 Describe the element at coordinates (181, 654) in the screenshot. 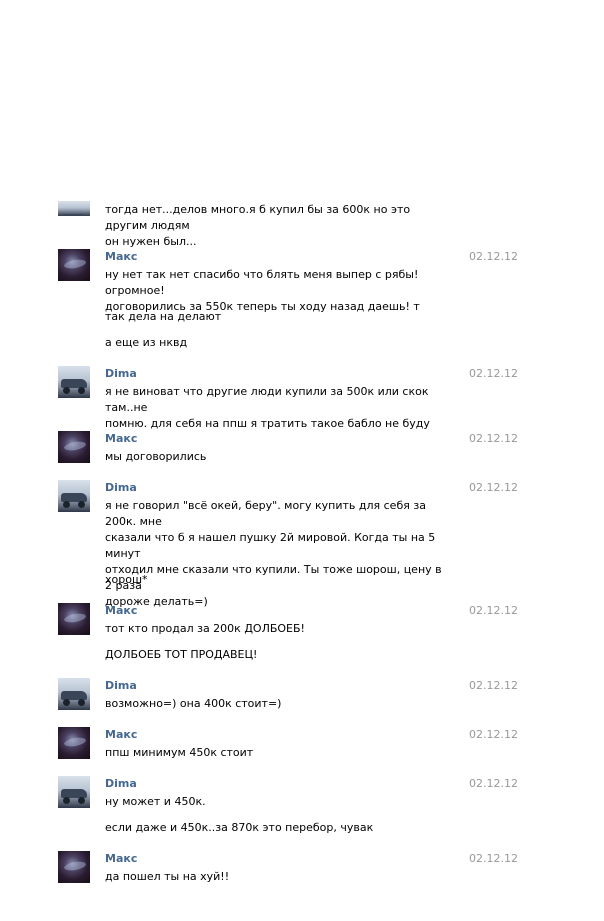

I see `message-text: ДОЛБОЕБ ТОТ ПРОДАВЕЦ!` at that location.